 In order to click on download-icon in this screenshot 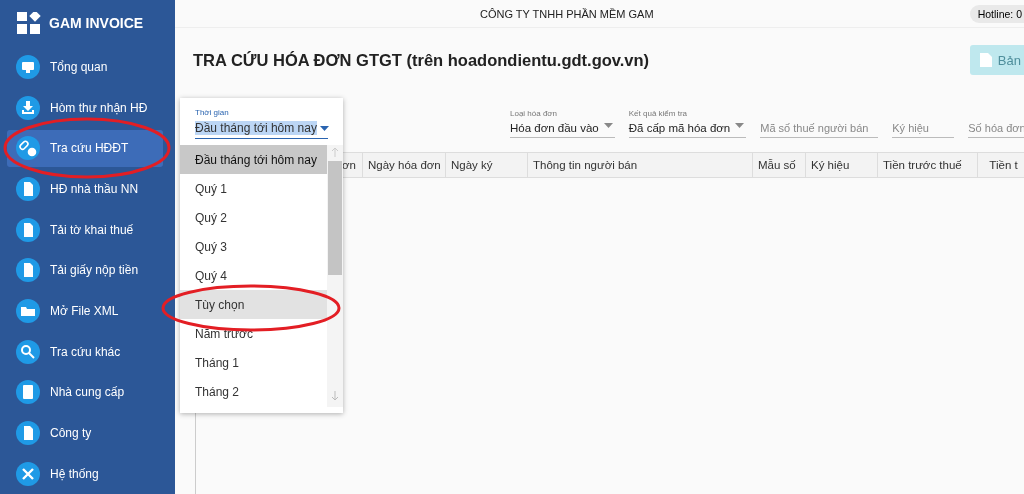, I will do `click(28, 107)`.